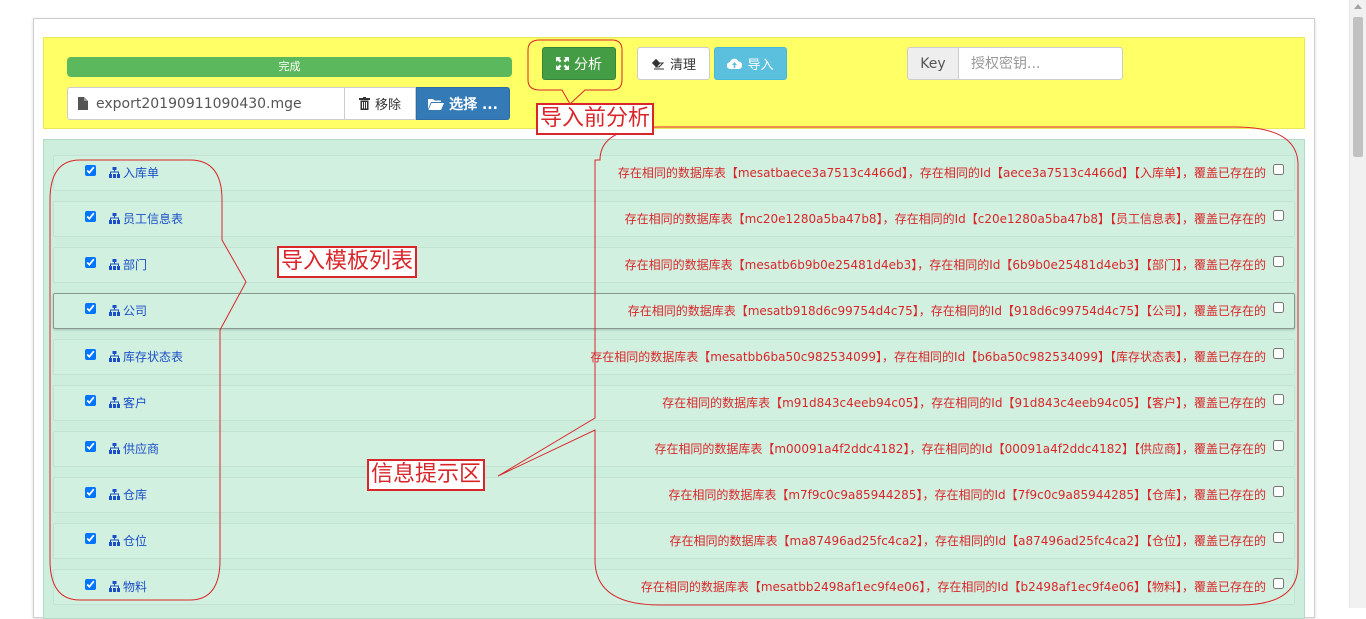  I want to click on file-name-field: export20190911090430.mge, so click(206, 103).